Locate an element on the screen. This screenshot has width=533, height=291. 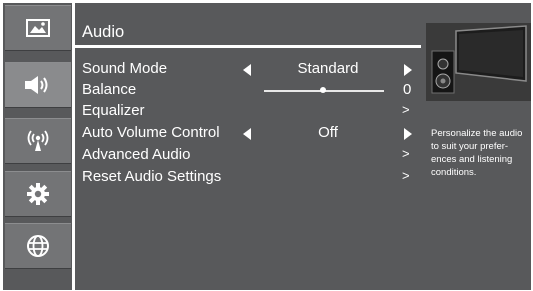
page-title: Audio is located at coordinates (103, 32).